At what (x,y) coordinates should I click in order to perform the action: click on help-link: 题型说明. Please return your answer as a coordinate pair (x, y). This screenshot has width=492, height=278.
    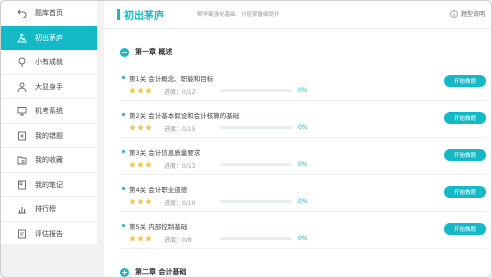
    Looking at the image, I should click on (467, 13).